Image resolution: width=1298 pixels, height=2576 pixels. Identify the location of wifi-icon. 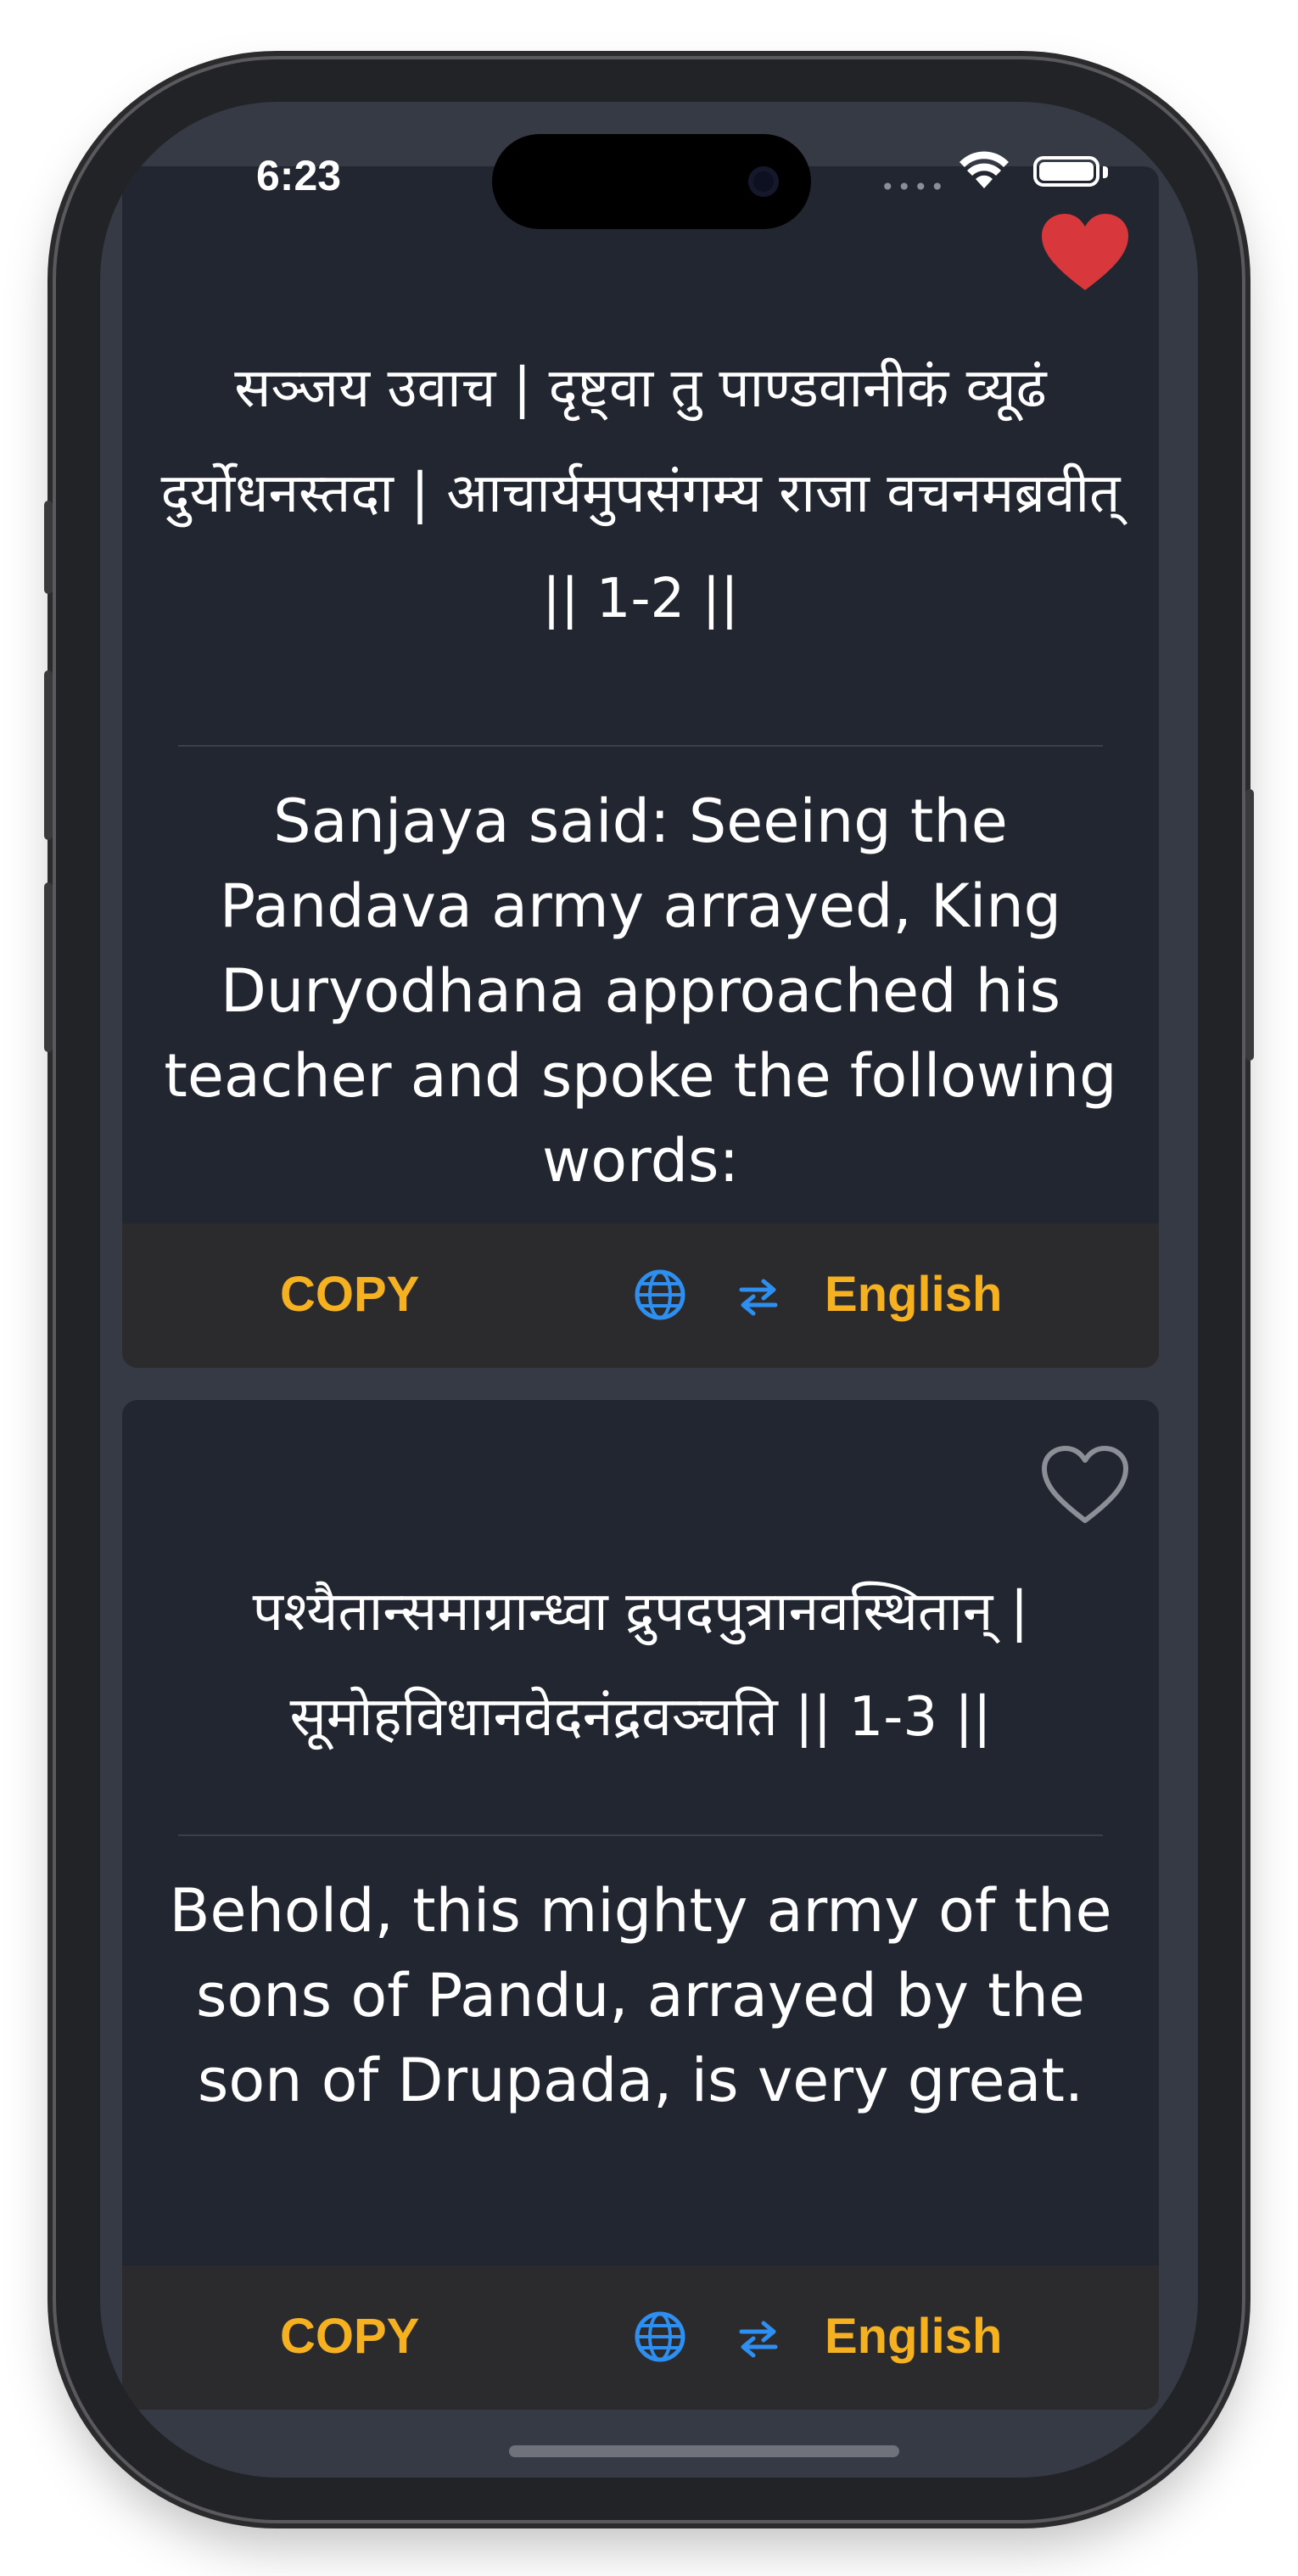
(984, 169).